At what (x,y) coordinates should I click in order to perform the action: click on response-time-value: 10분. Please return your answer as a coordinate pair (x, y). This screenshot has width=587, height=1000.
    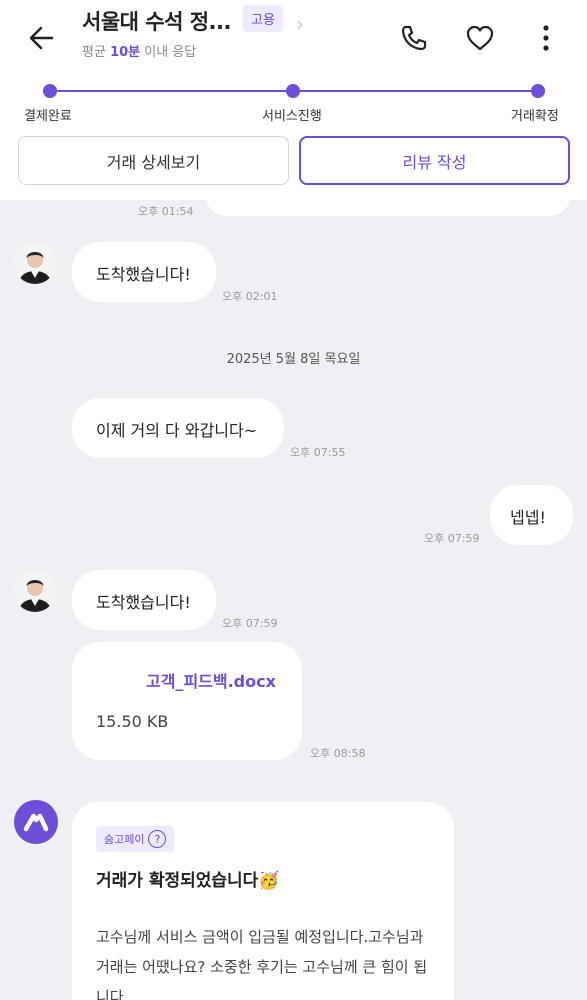
    Looking at the image, I should click on (125, 52).